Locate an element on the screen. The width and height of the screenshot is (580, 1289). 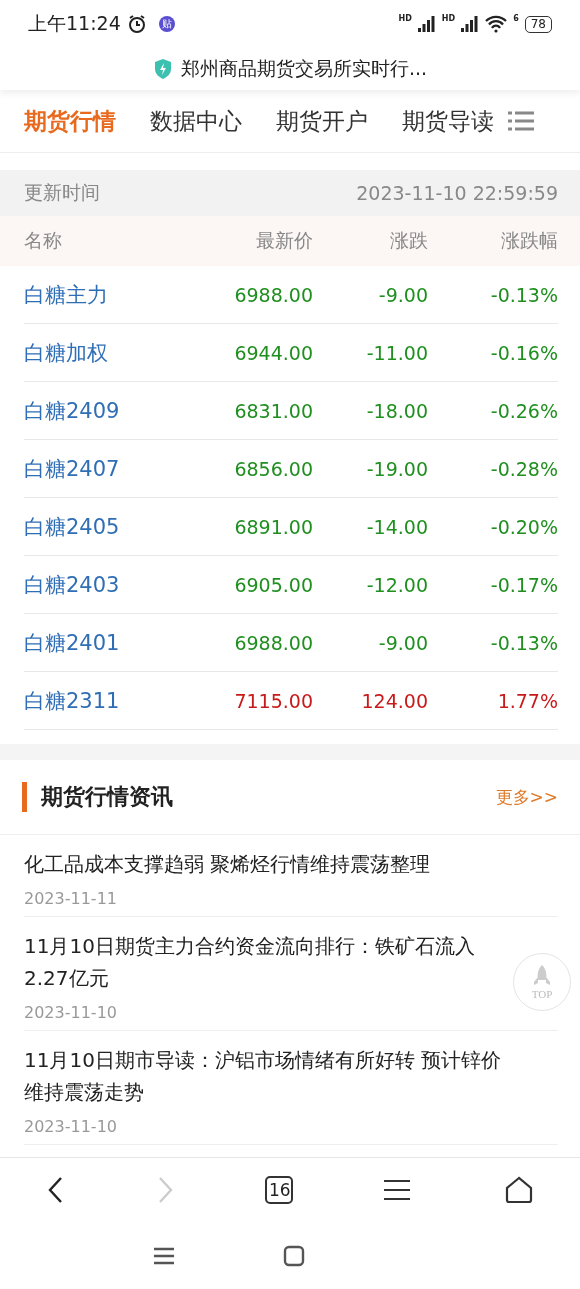
wifi-icon is located at coordinates (496, 24).